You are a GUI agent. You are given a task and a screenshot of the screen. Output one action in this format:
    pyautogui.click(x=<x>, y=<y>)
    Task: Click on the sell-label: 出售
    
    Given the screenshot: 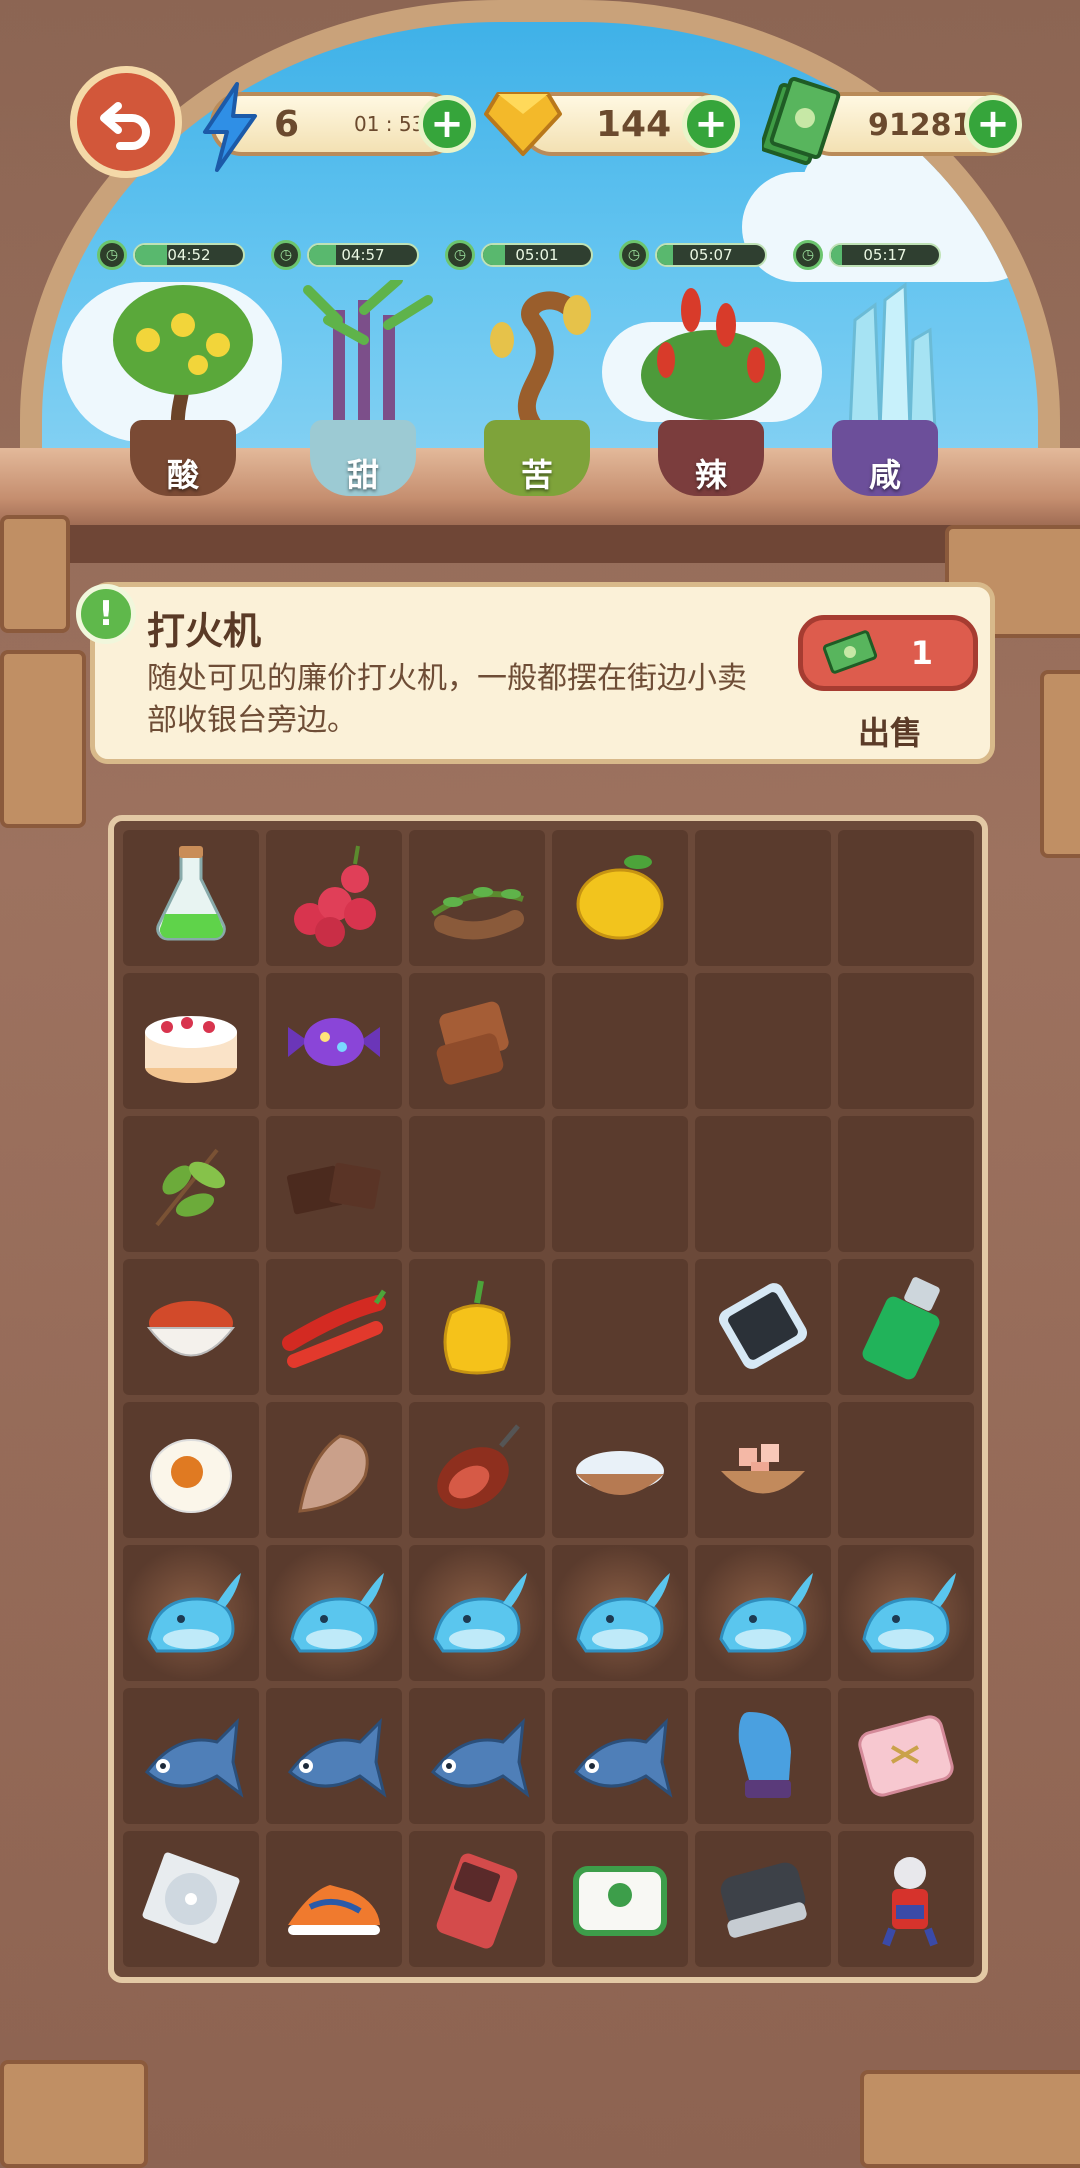 What is the action you would take?
    pyautogui.click(x=890, y=731)
    